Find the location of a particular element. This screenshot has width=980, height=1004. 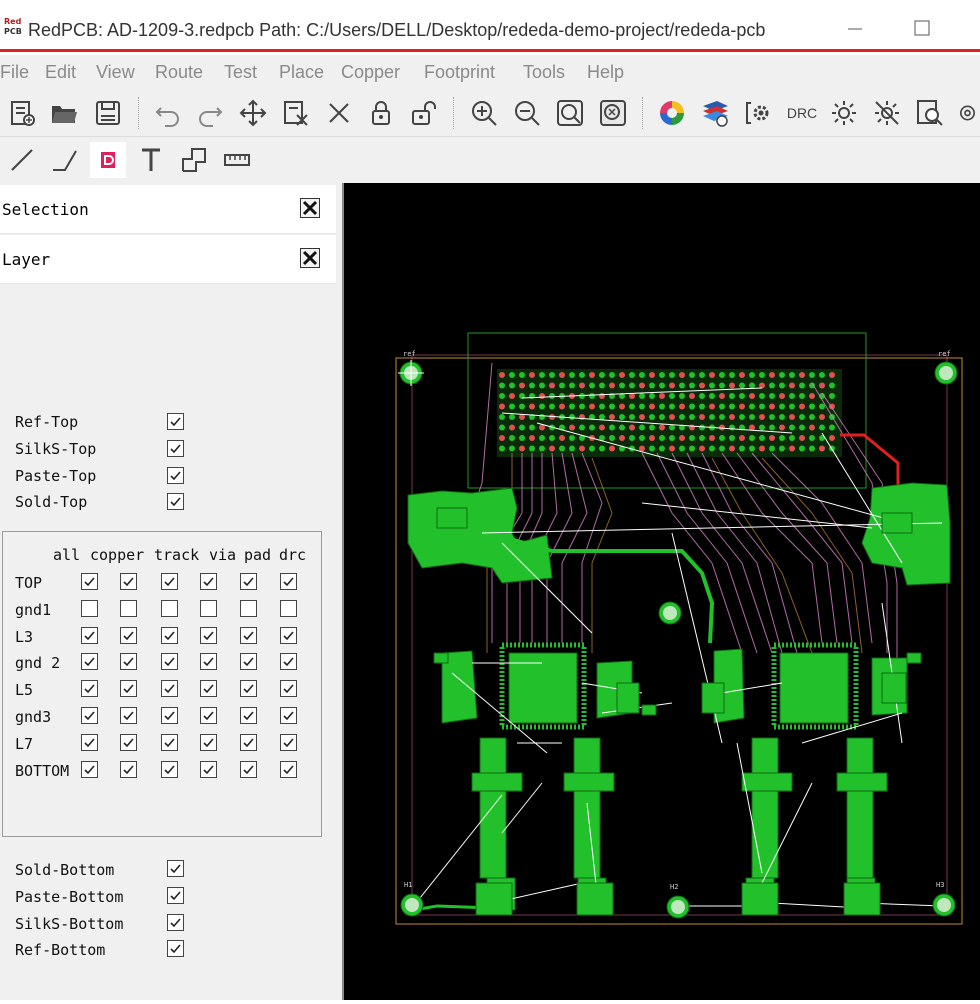

lock-button is located at coordinates (381, 113).